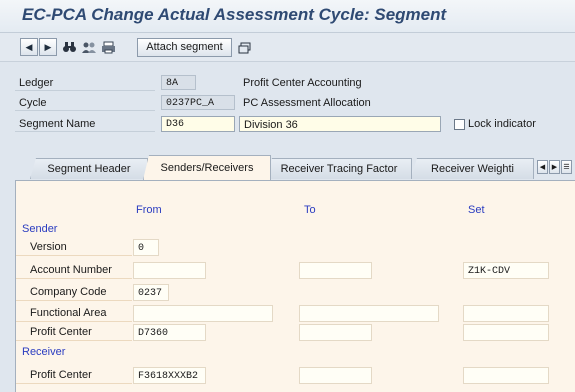 The image size is (575, 392). Describe the element at coordinates (169, 375) in the screenshot. I see `receiver-profit-center-from-field: F3618XXXB2` at that location.